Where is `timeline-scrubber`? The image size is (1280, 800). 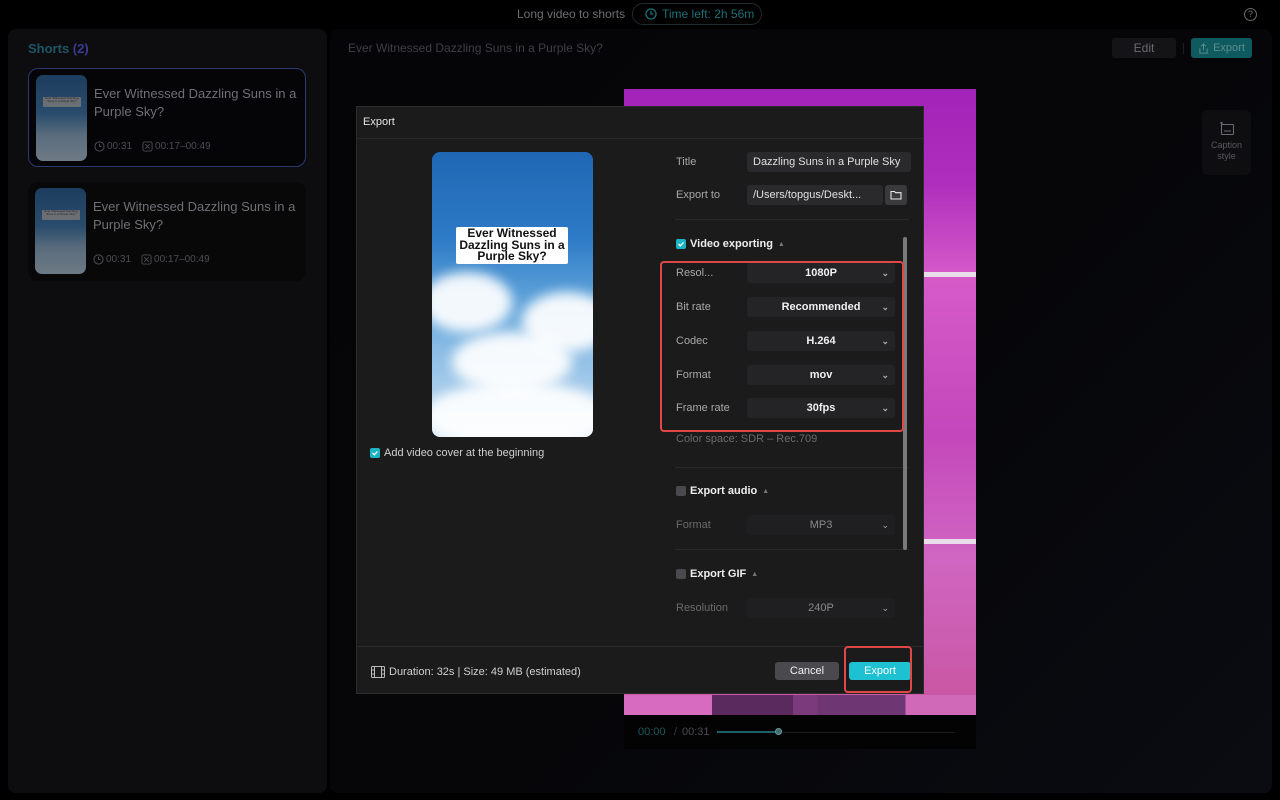 timeline-scrubber is located at coordinates (778, 731).